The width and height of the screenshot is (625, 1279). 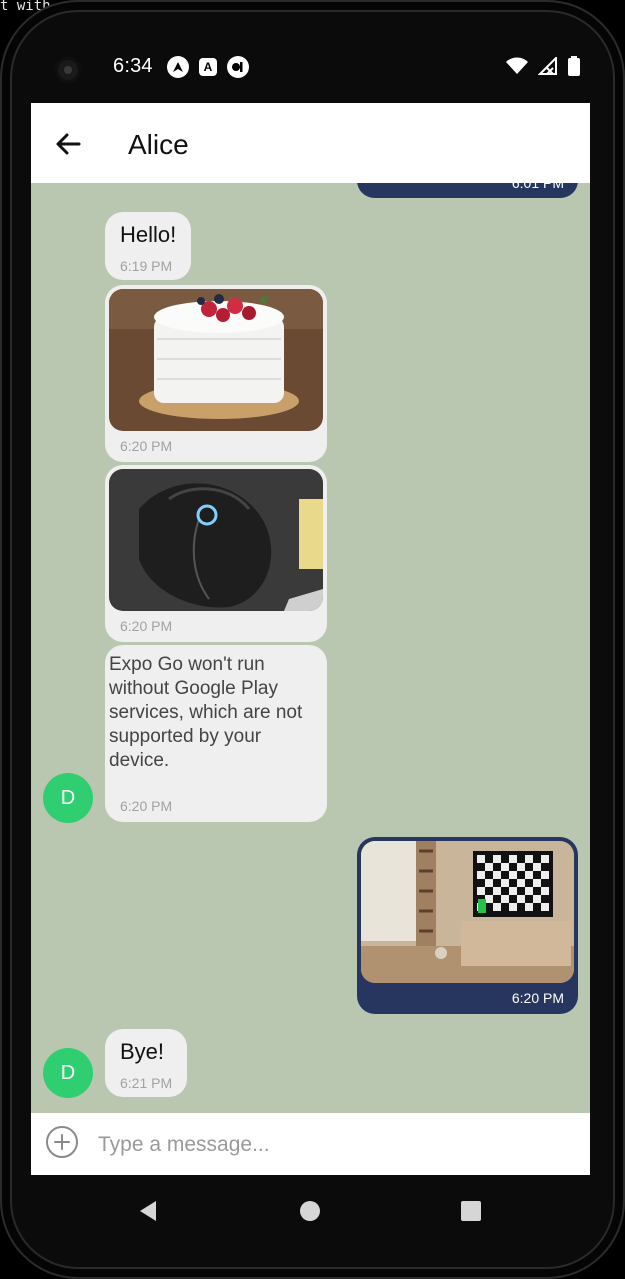 What do you see at coordinates (68, 144) in the screenshot?
I see `back-arrow-icon` at bounding box center [68, 144].